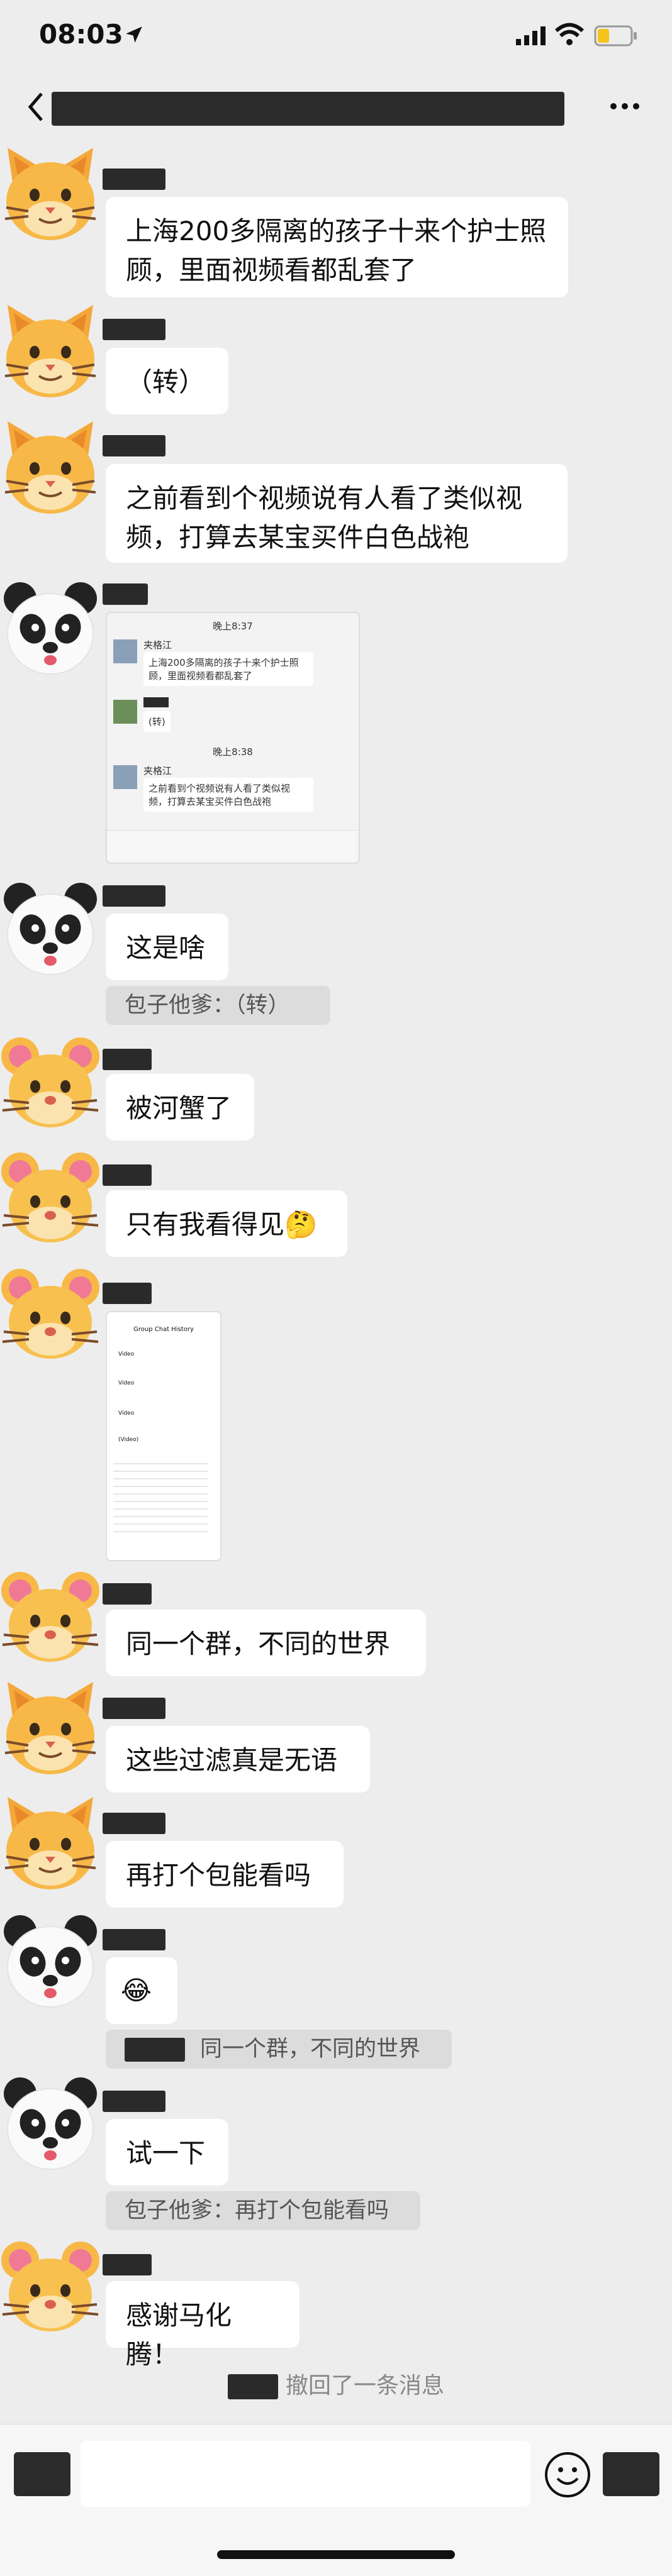 The height and width of the screenshot is (2576, 672). I want to click on screenshot-content, so click(160, 1494).